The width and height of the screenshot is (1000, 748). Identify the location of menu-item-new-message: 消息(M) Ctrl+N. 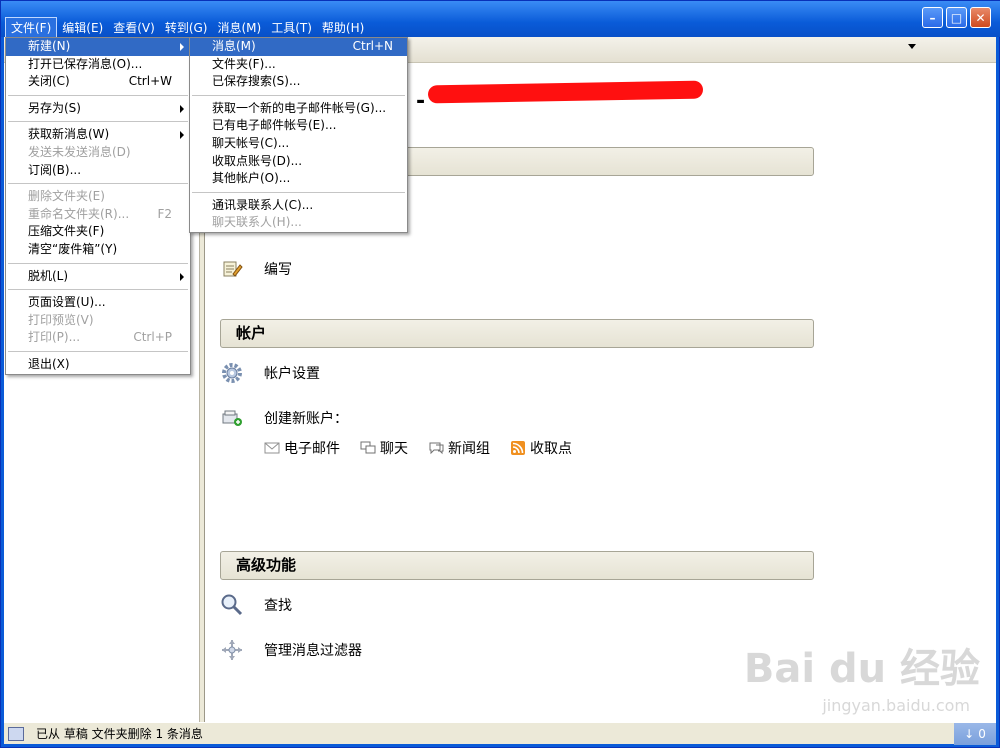
(298, 47).